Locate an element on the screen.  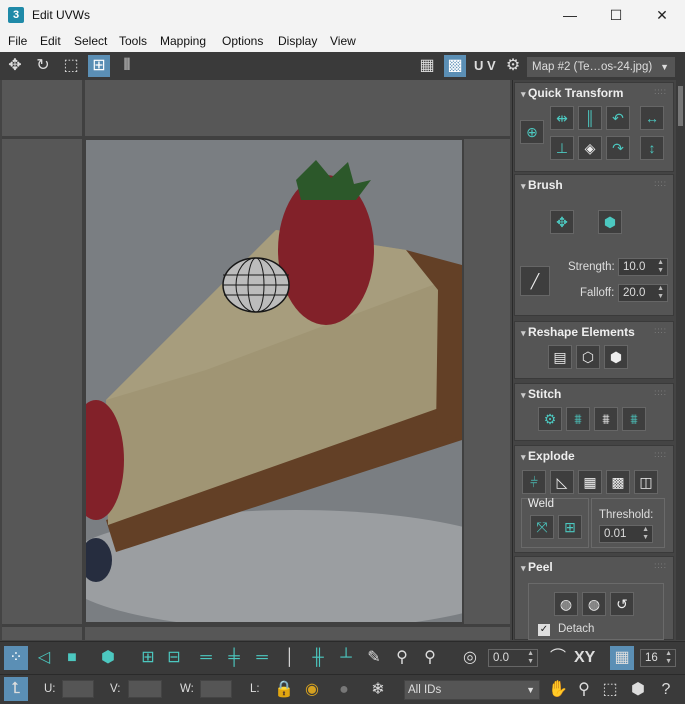
weld-selected-icon: ⤧ is located at coordinates (542, 527).